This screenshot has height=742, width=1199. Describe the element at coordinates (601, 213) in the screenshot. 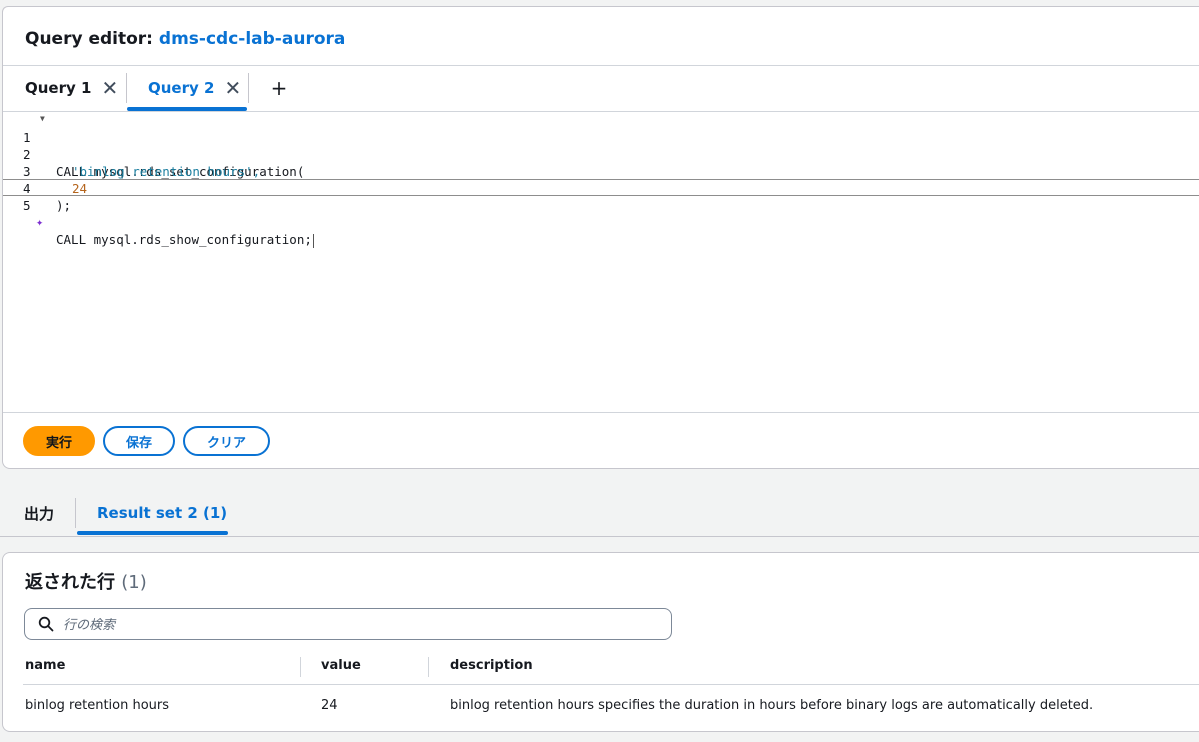

I see `code-line-current: 5 ✦ CALL mysql.rds_show_configuration;` at that location.